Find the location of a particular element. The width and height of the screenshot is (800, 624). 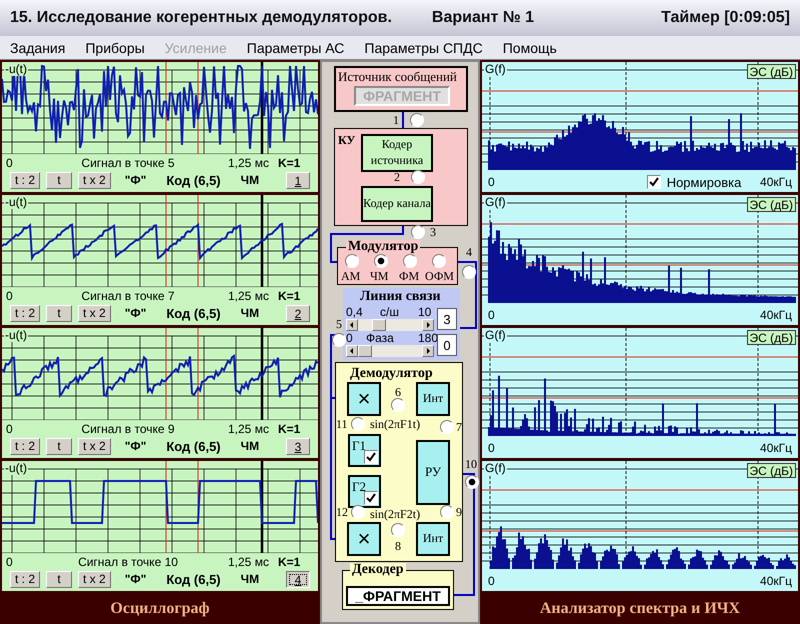

modulation-label: ОФМ is located at coordinates (439, 276).